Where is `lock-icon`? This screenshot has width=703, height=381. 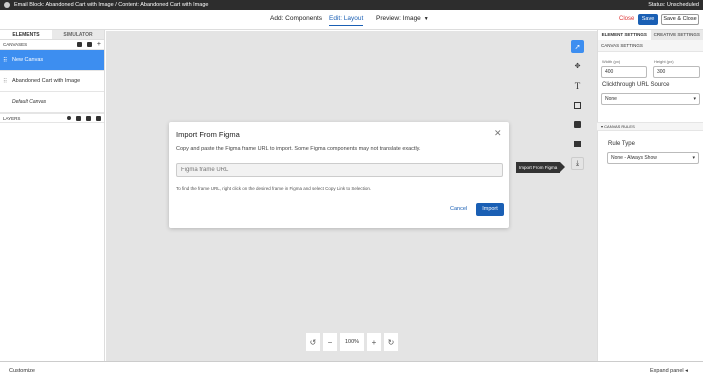 lock-icon is located at coordinates (78, 118).